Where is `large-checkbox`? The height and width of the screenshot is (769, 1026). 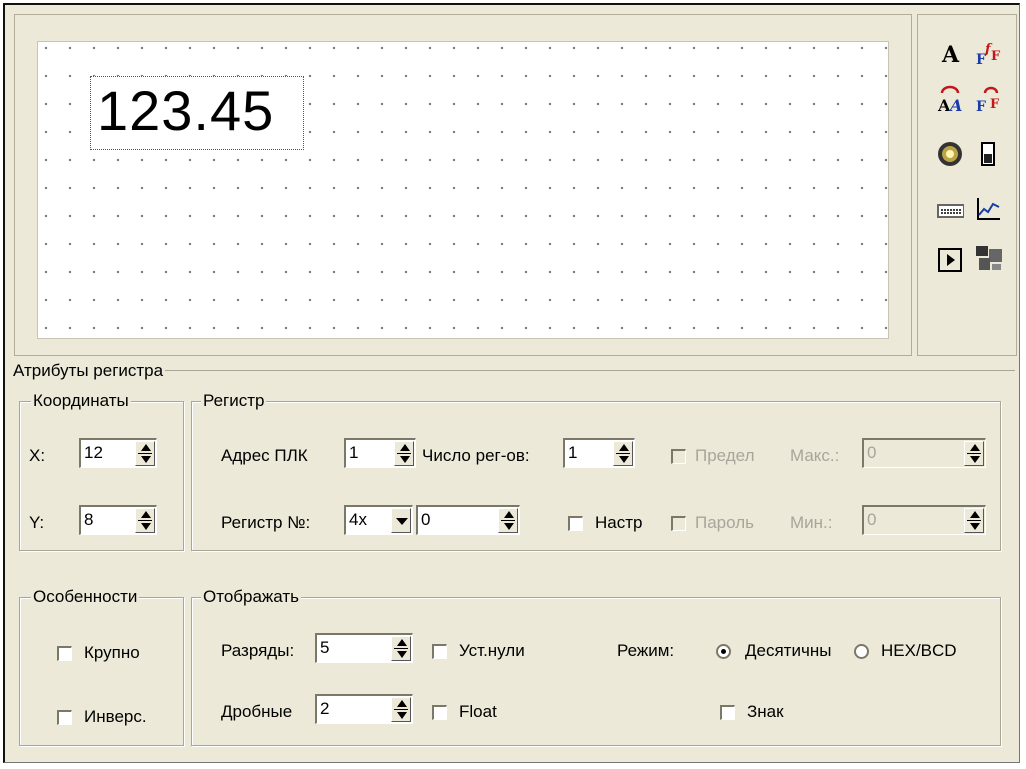
large-checkbox is located at coordinates (64, 653).